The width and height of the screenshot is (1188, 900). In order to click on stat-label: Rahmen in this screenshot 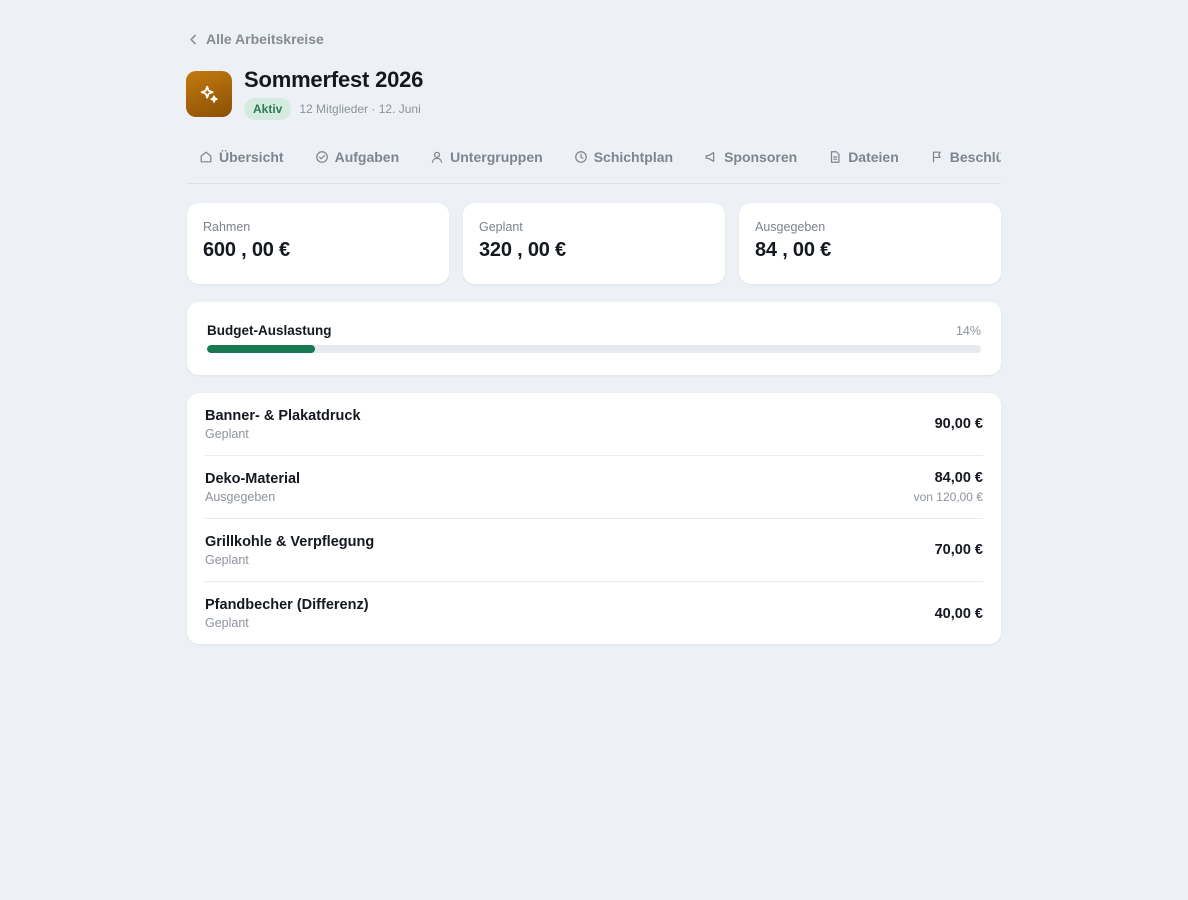, I will do `click(227, 227)`.